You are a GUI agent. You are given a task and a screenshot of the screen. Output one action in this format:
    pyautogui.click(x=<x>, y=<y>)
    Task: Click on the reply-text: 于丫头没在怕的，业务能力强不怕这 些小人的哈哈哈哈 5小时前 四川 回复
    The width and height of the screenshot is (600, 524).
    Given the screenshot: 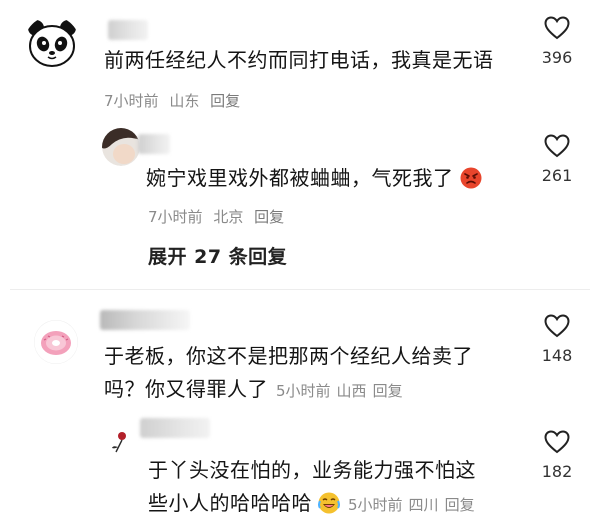 What is the action you would take?
    pyautogui.click(x=338, y=489)
    